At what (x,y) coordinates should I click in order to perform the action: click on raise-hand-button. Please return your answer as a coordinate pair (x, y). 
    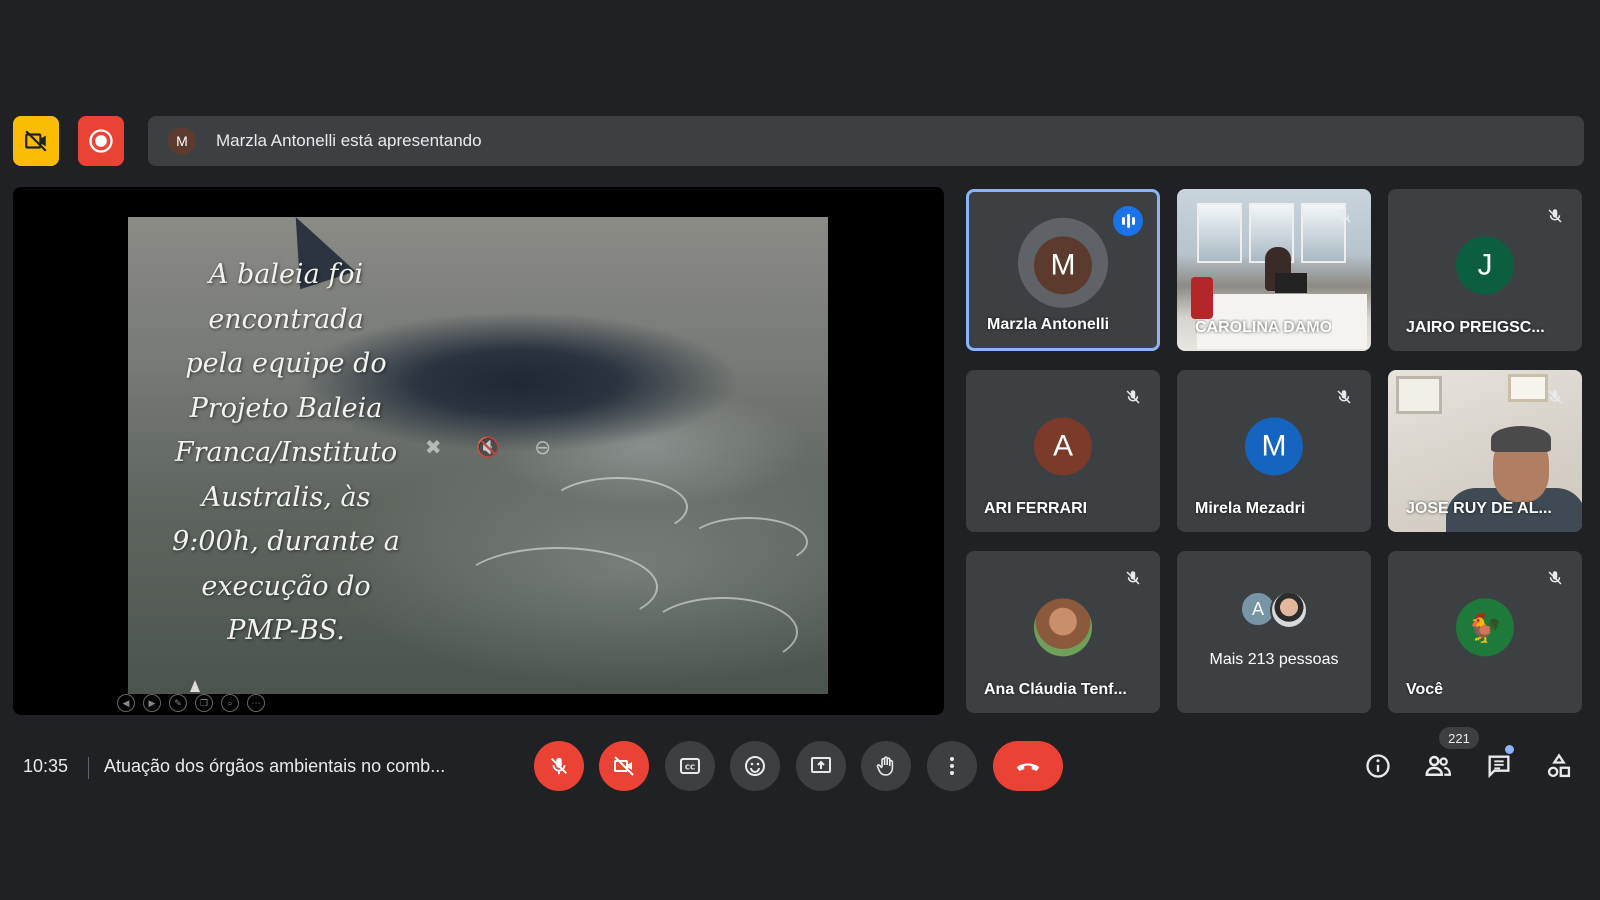
    Looking at the image, I should click on (886, 766).